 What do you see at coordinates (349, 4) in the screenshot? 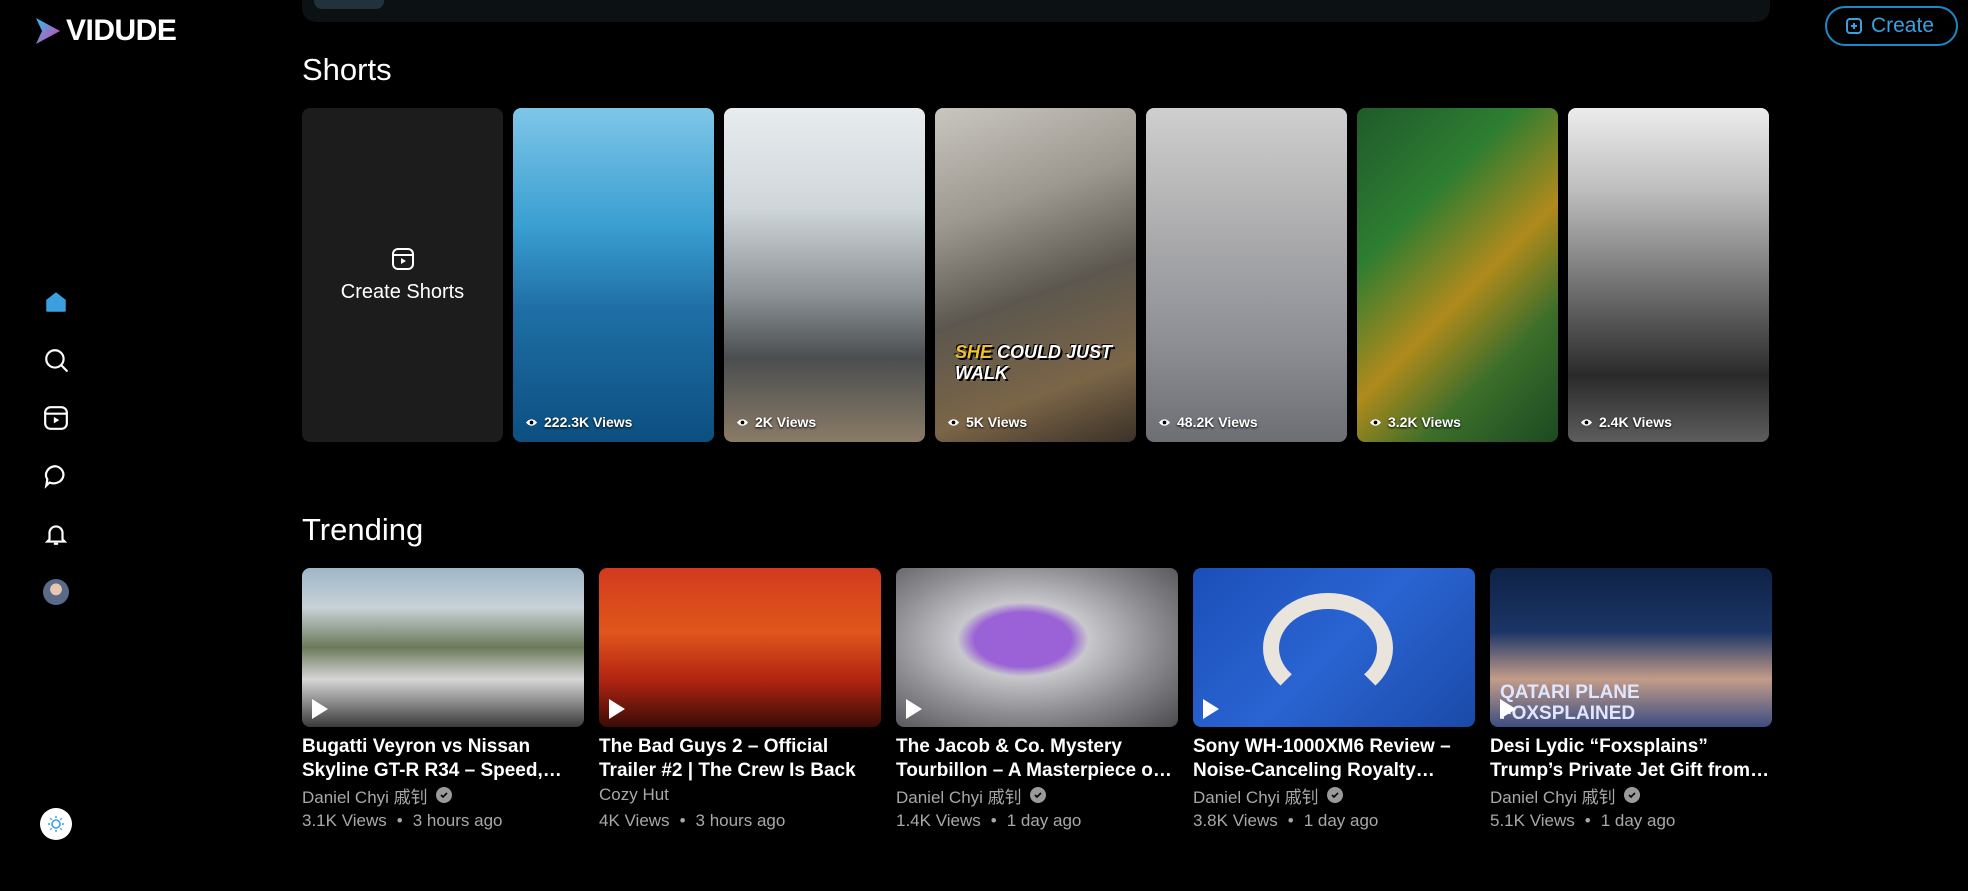
I see `category-chip` at bounding box center [349, 4].